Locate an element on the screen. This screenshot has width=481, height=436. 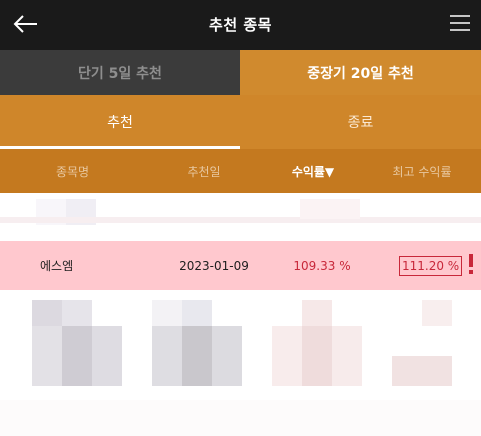
max-return-cell: 111.20 % is located at coordinates (422, 265).